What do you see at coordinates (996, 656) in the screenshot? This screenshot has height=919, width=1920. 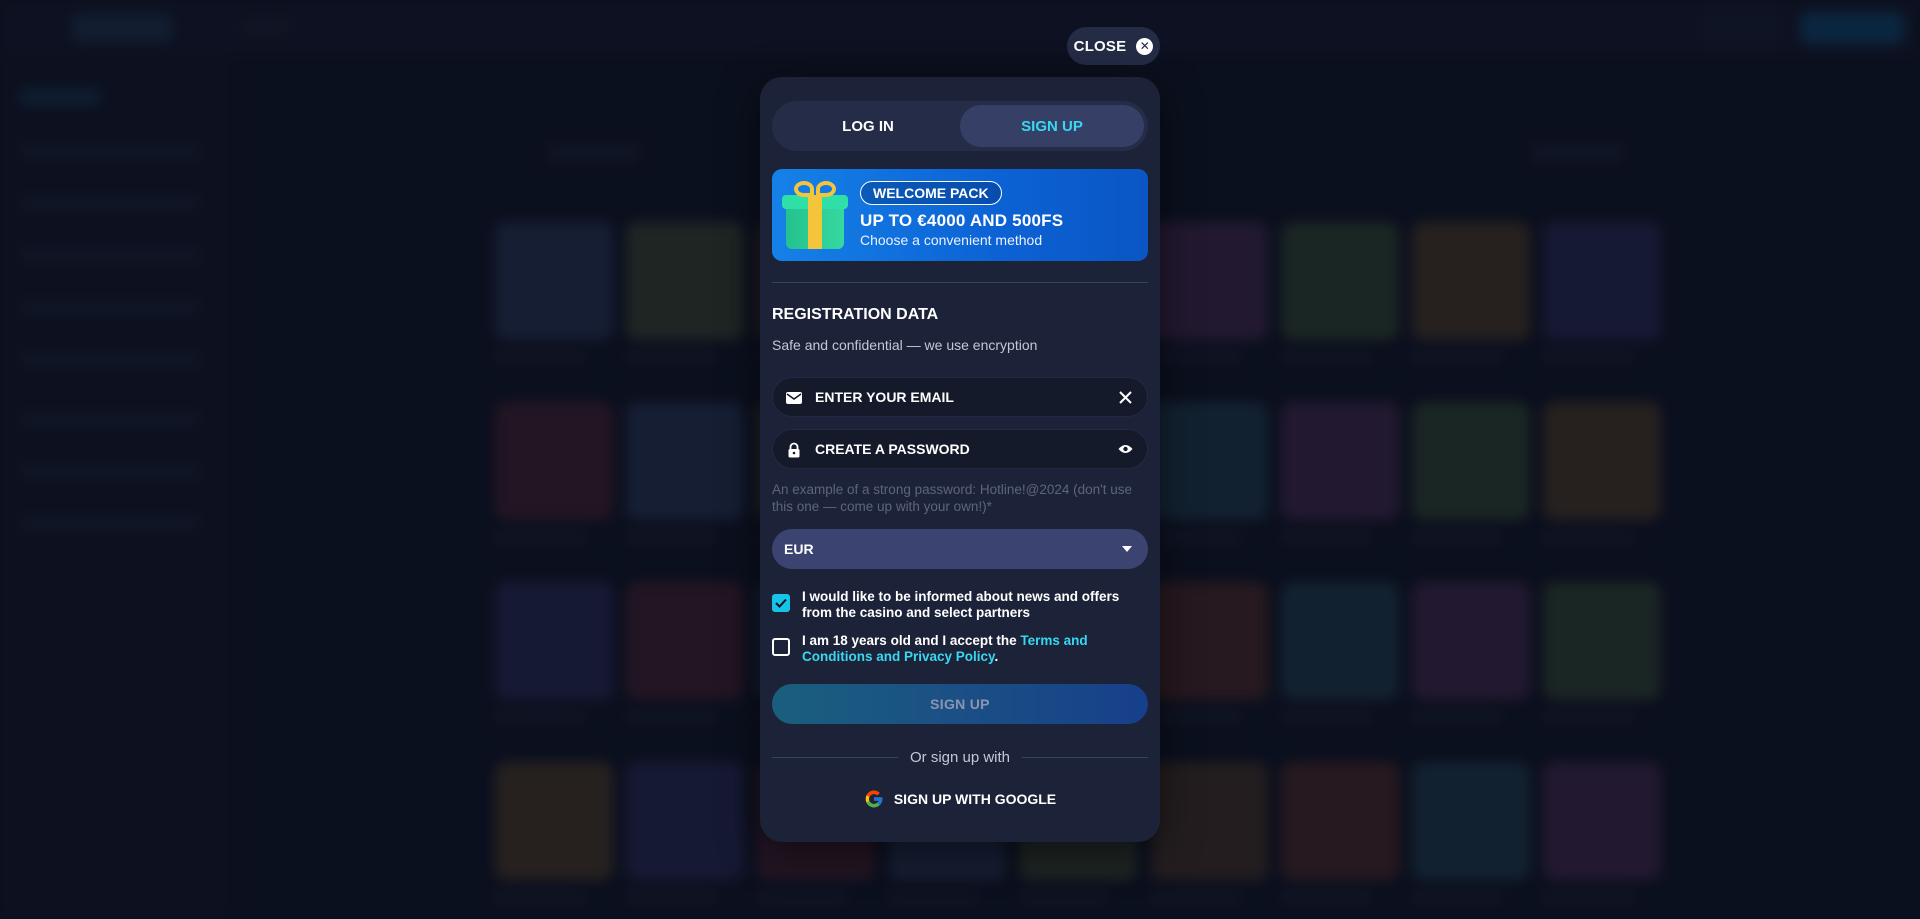 I see `age-consent-suffix: .` at bounding box center [996, 656].